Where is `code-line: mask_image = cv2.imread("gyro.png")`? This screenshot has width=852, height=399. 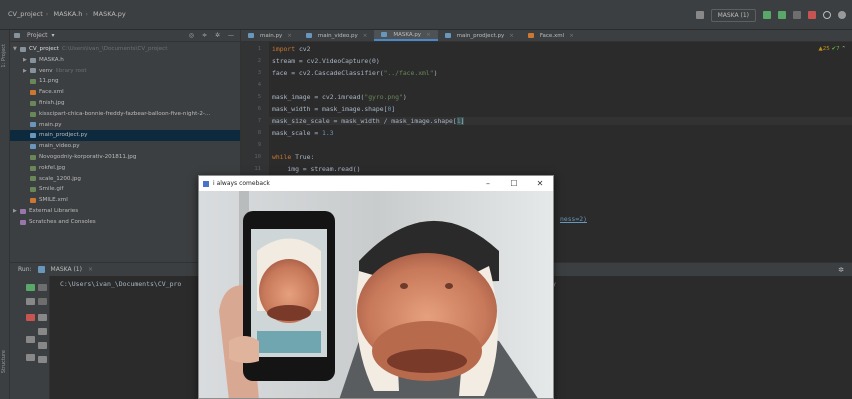 code-line: mask_image = cv2.imread("gyro.png") is located at coordinates (339, 97).